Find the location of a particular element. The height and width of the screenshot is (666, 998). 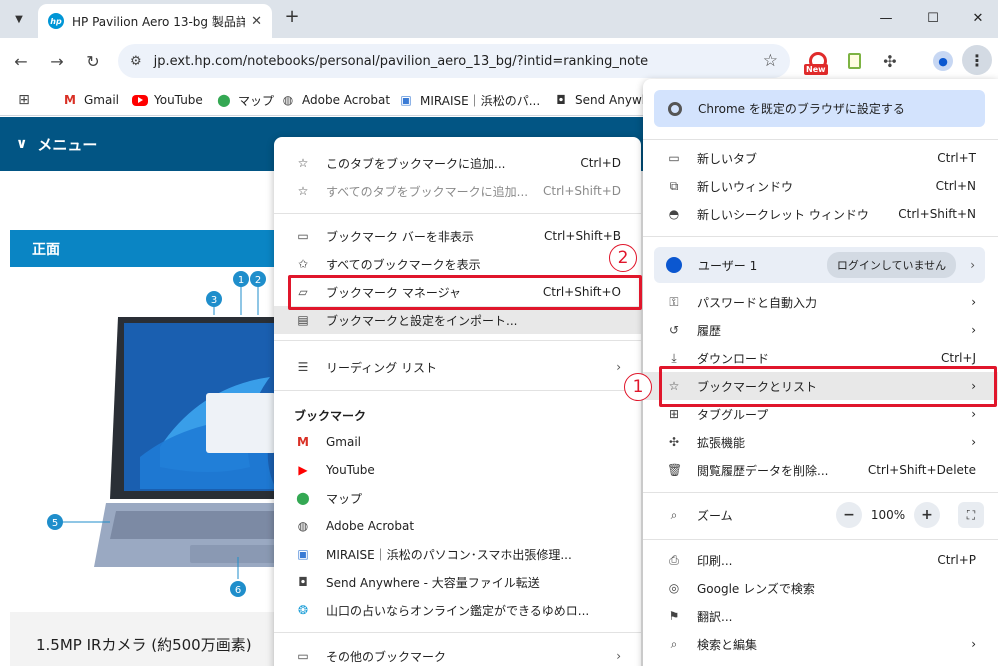

step-1-marker: 1 is located at coordinates (638, 387).